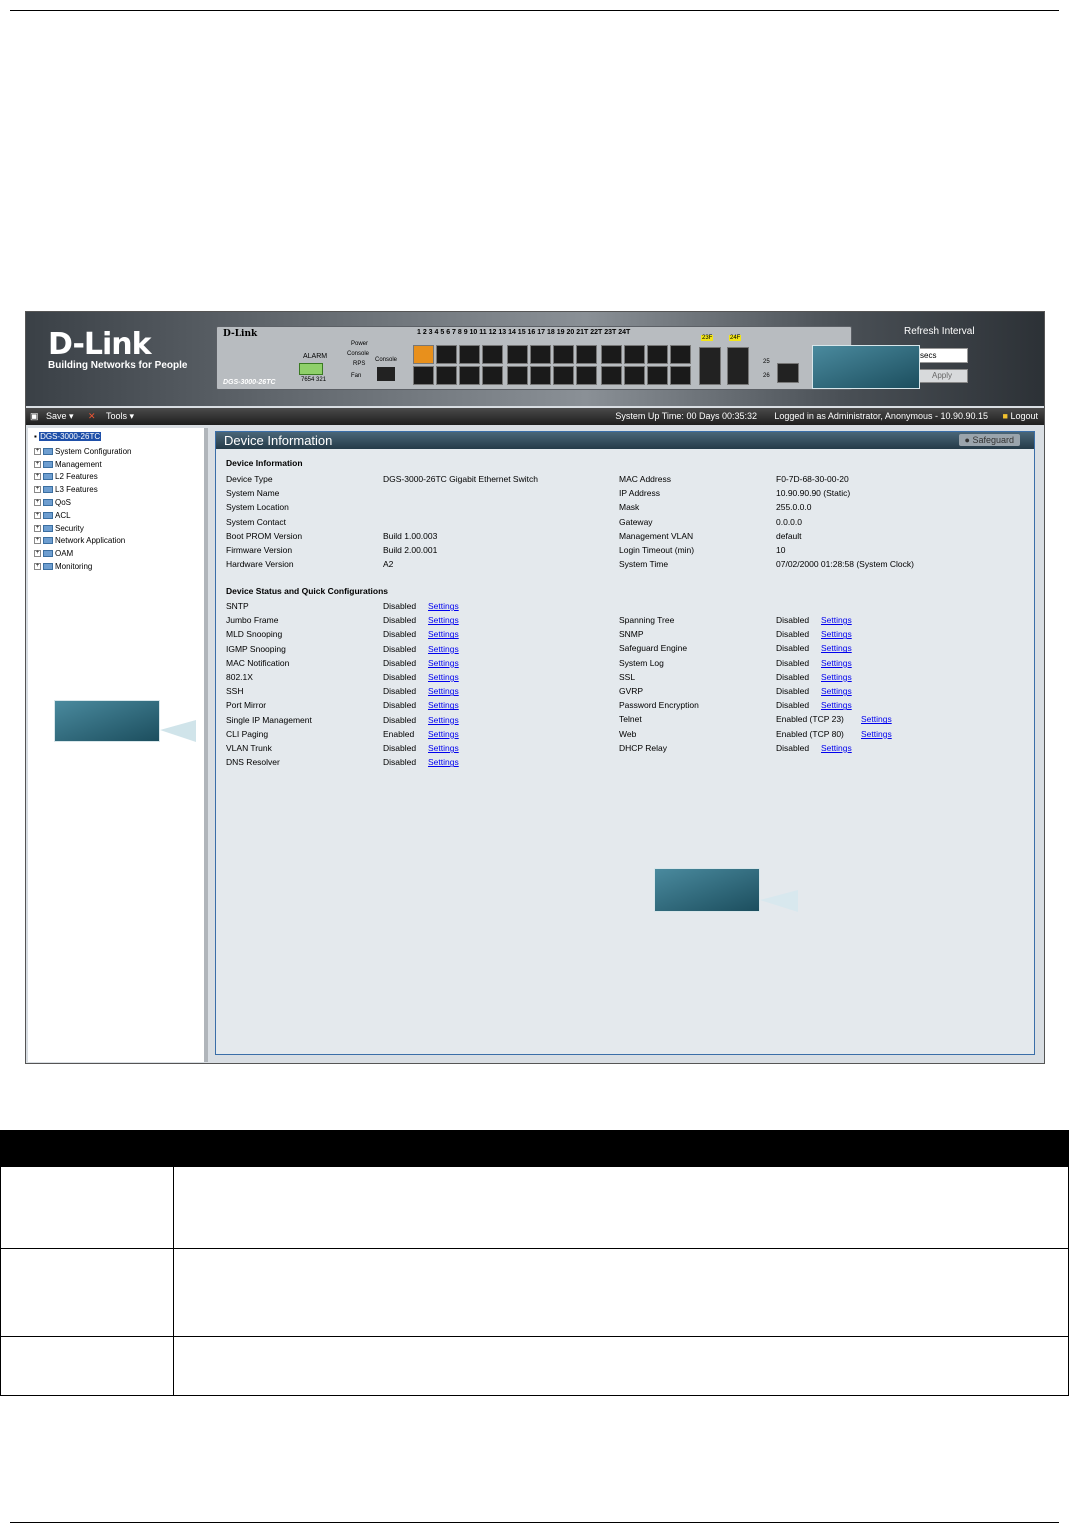 Image resolution: width=1069 pixels, height=1535 pixels. I want to click on tree-item-l3-features: + L3 Features, so click(82, 489).